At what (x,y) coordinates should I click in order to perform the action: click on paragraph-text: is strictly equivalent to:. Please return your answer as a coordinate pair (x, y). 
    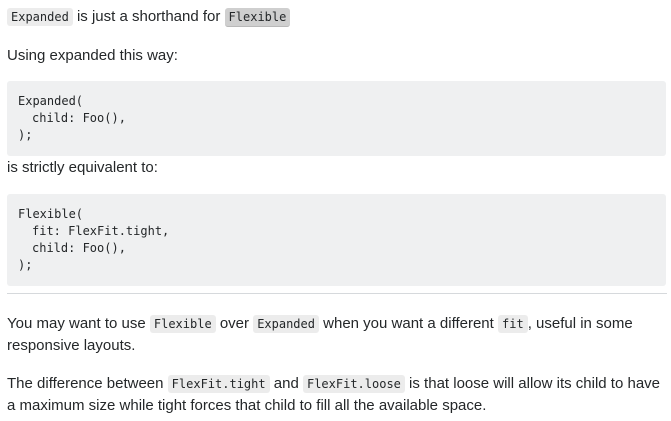
    Looking at the image, I should click on (82, 167).